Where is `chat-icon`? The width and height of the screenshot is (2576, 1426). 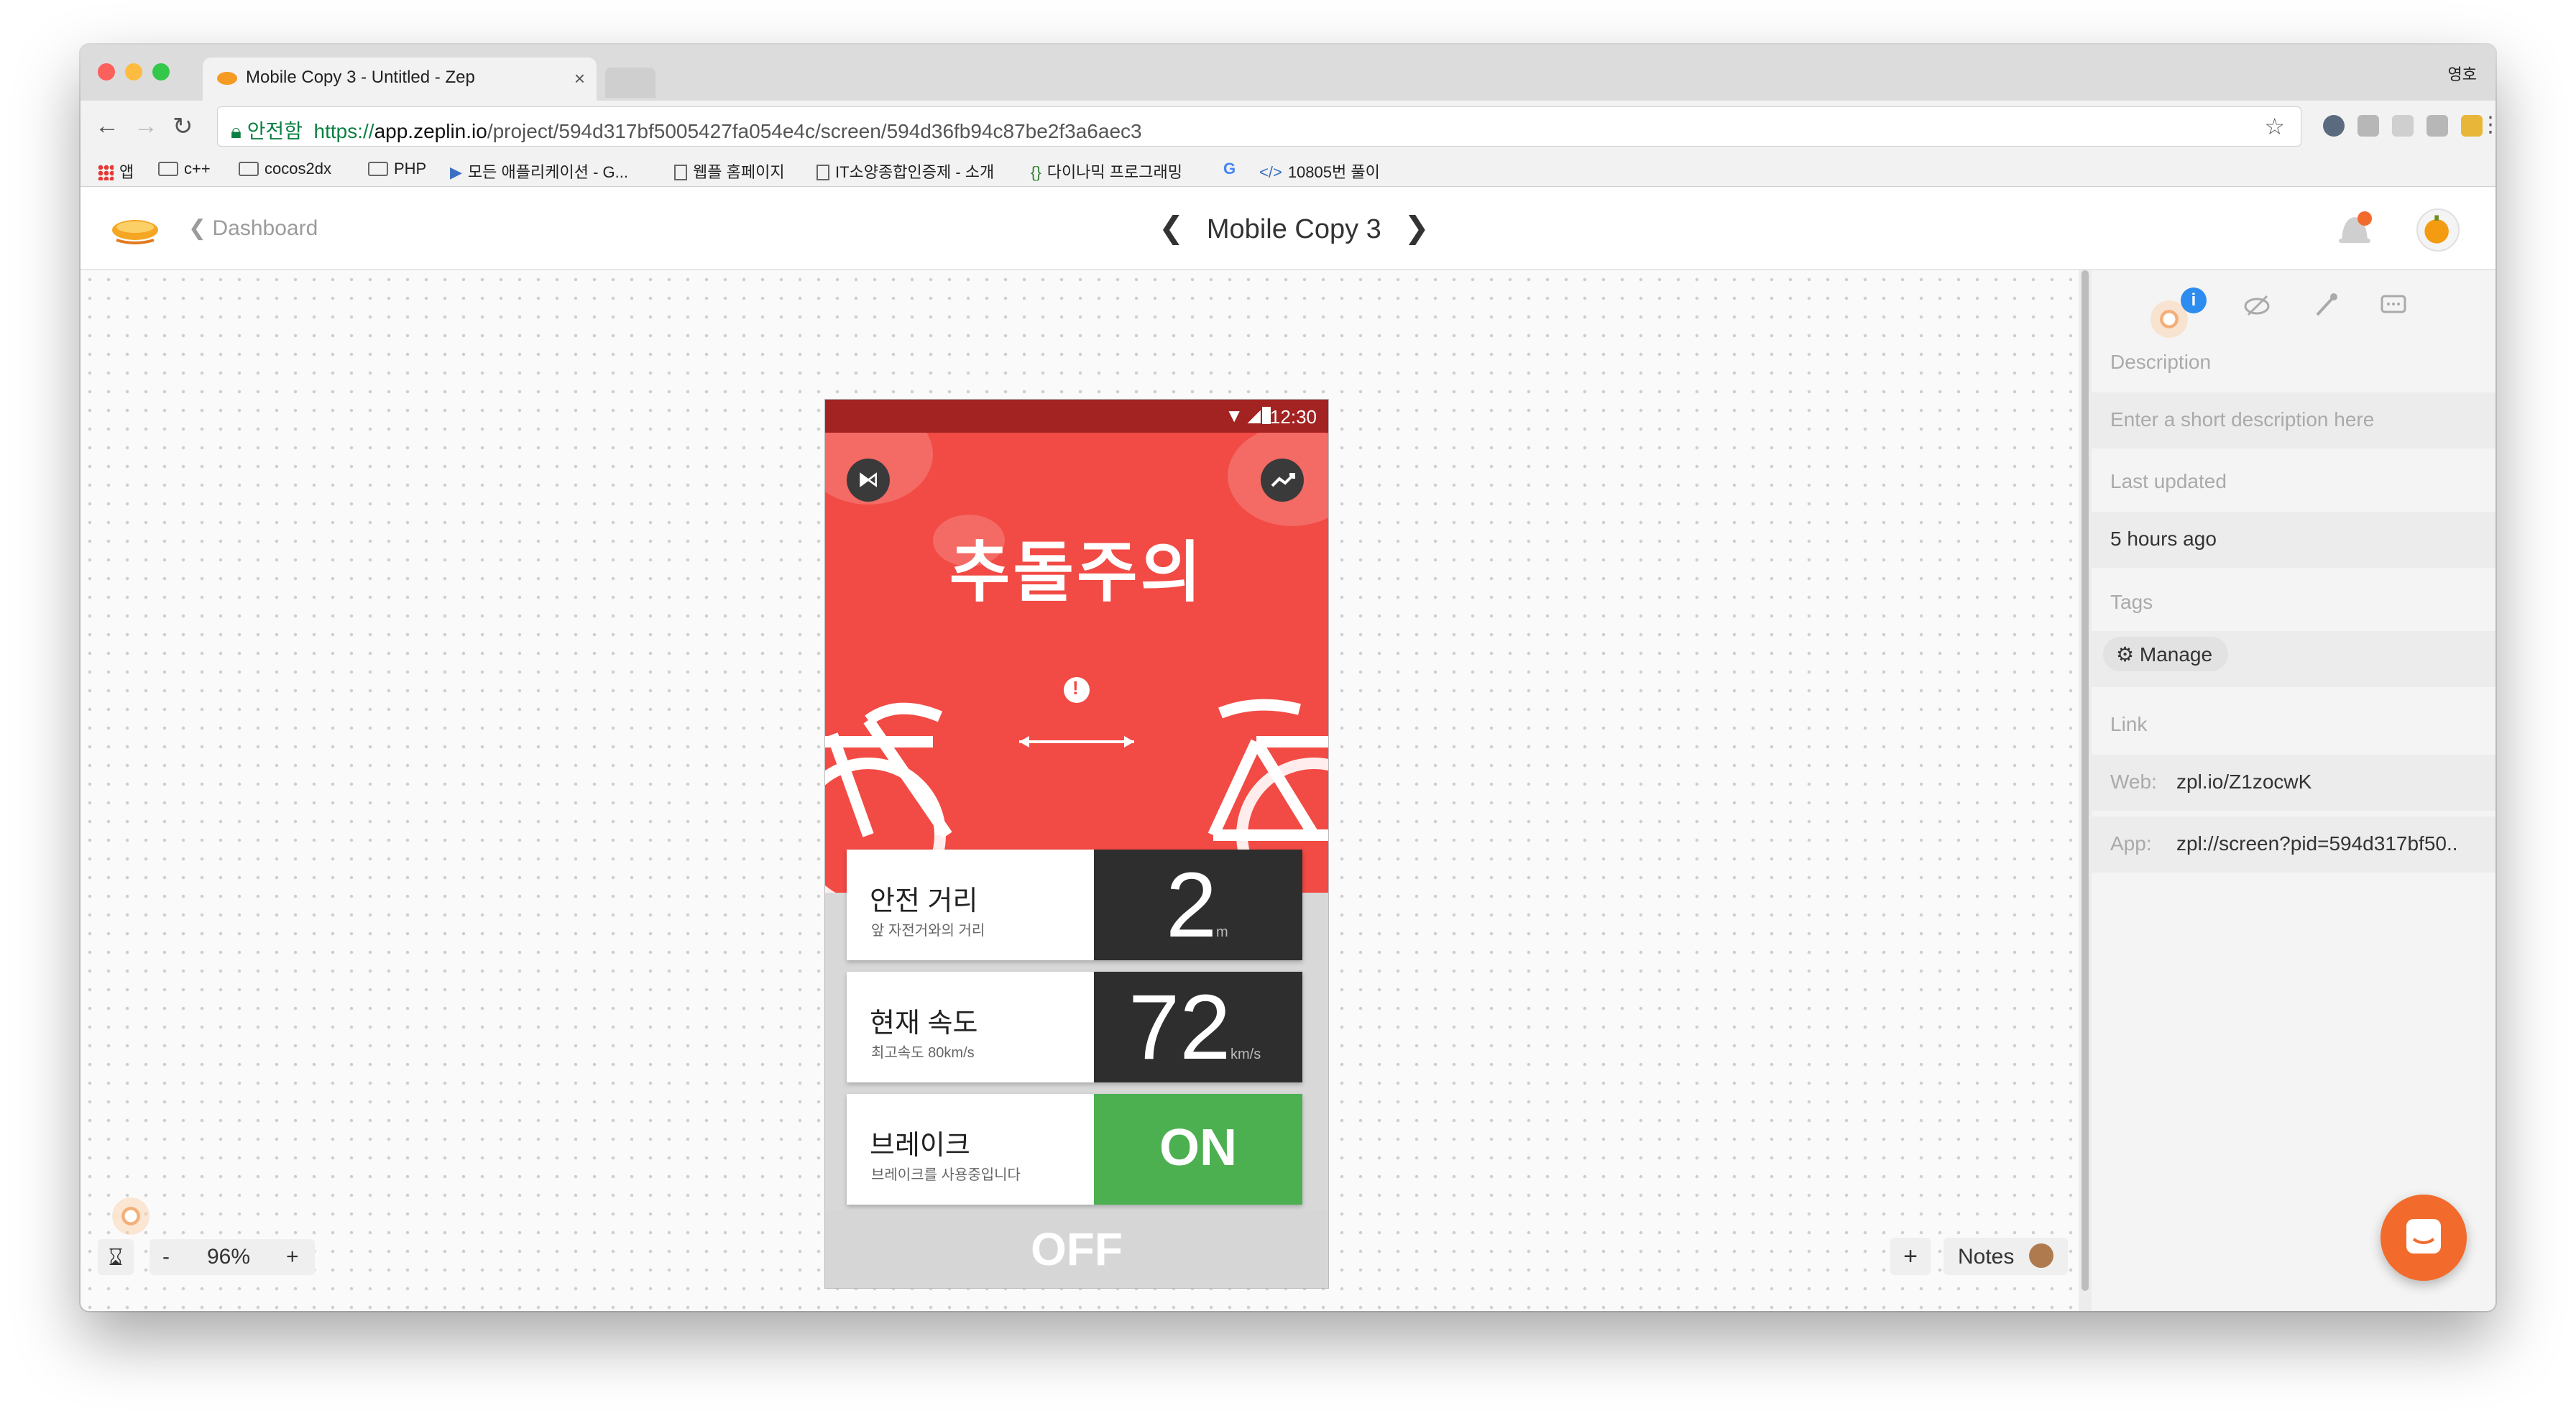
chat-icon is located at coordinates (2423, 1236).